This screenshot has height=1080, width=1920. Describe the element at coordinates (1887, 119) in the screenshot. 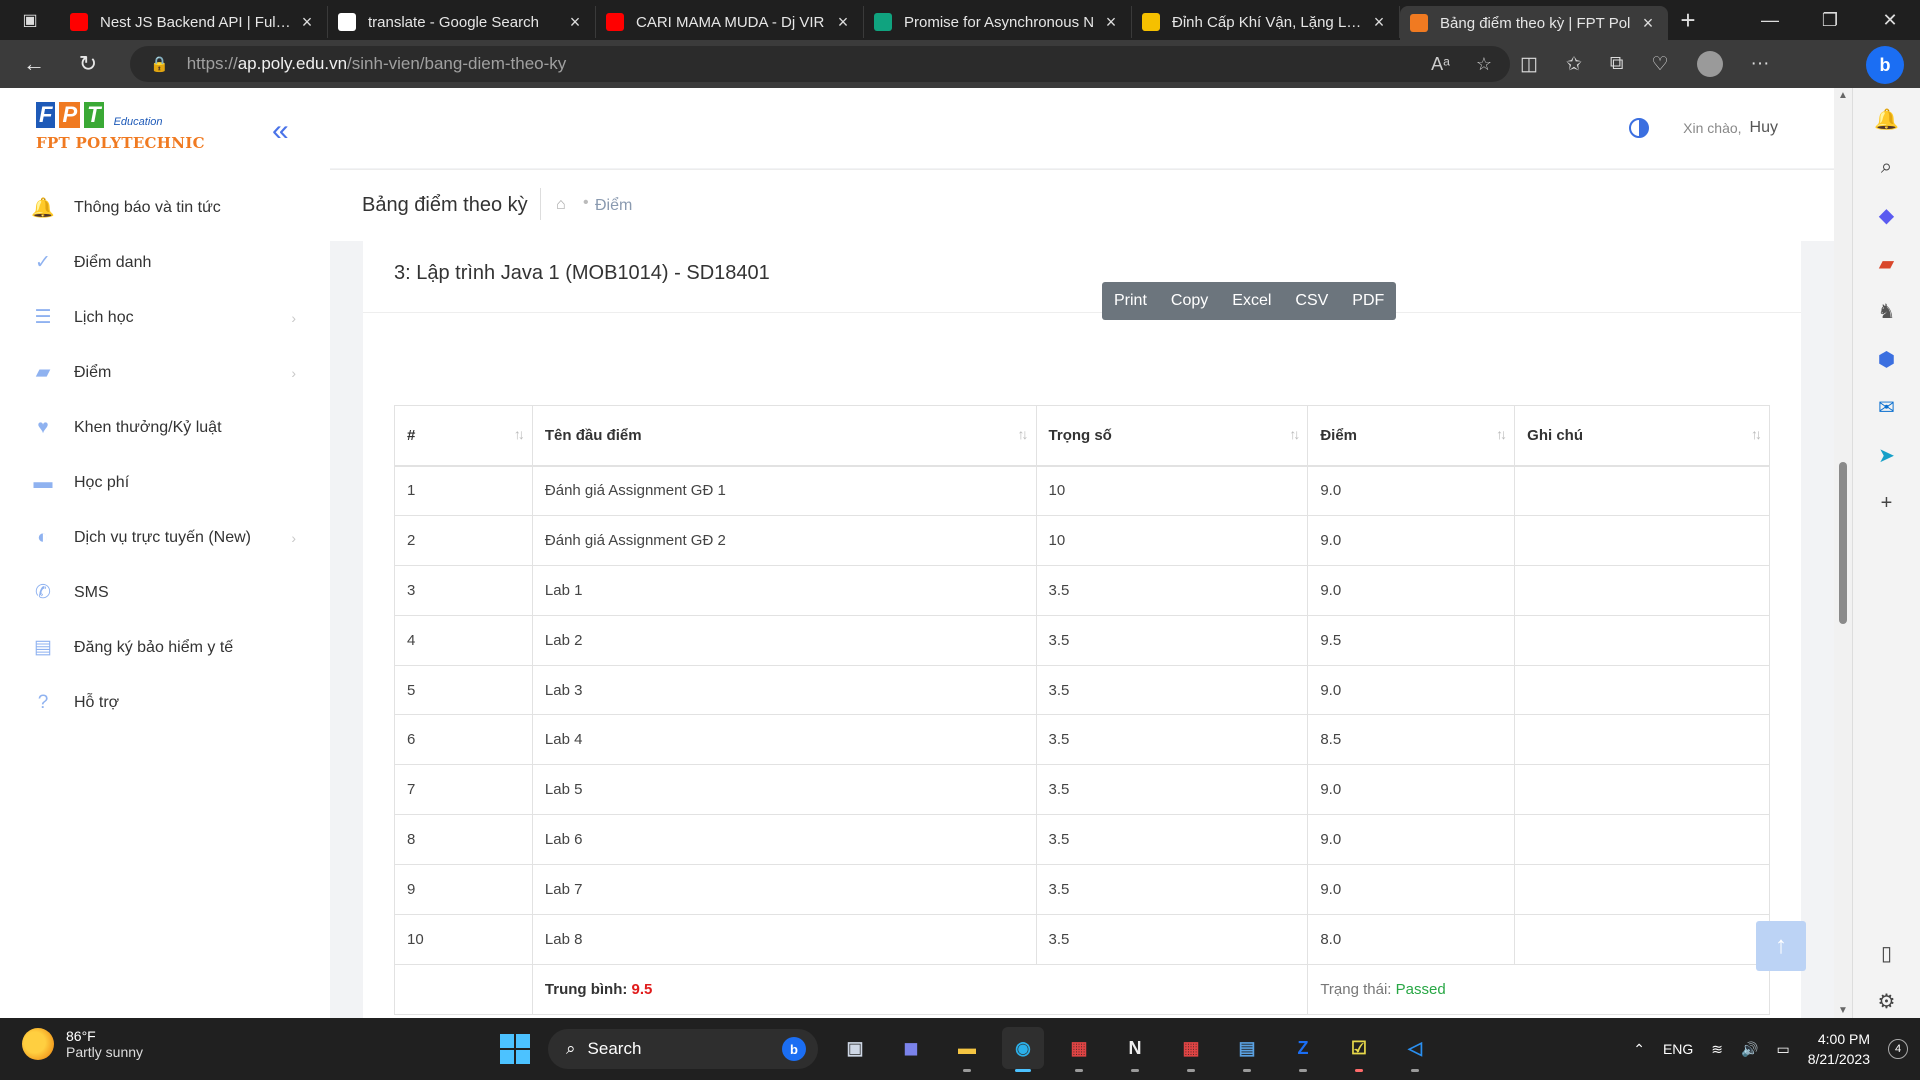

I see `bell-icon: 🔔` at that location.